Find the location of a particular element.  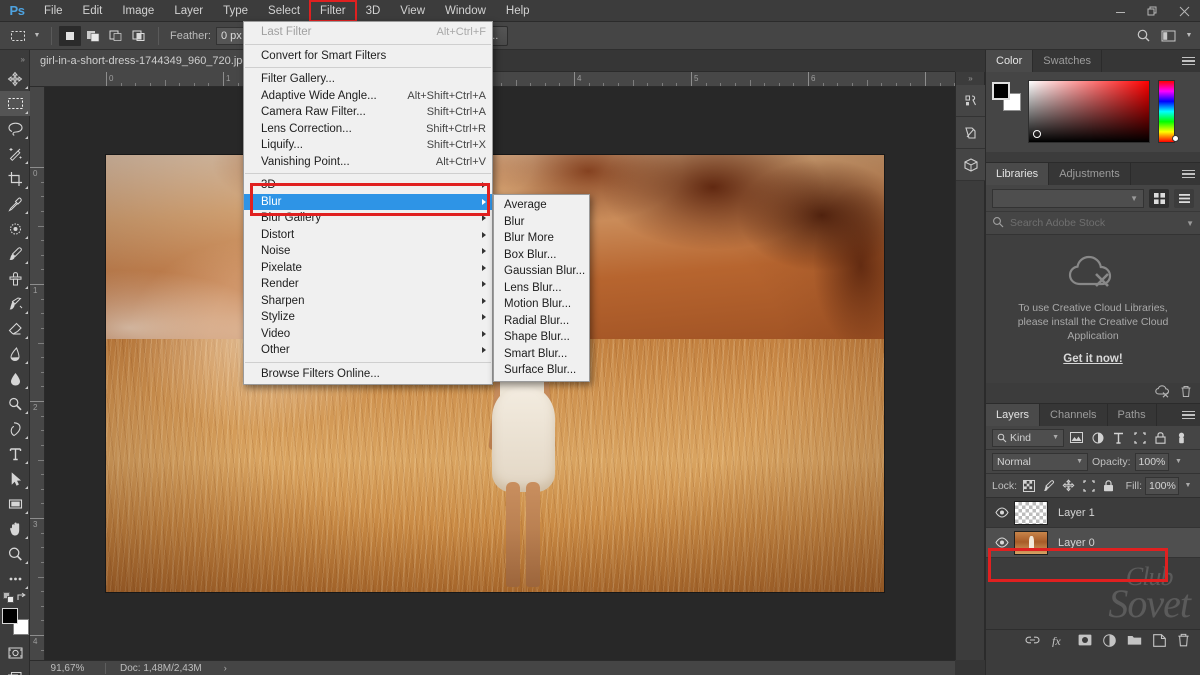

menu-item-liquify: Liquify... Shift+Ctrl+X is located at coordinates (368, 145).